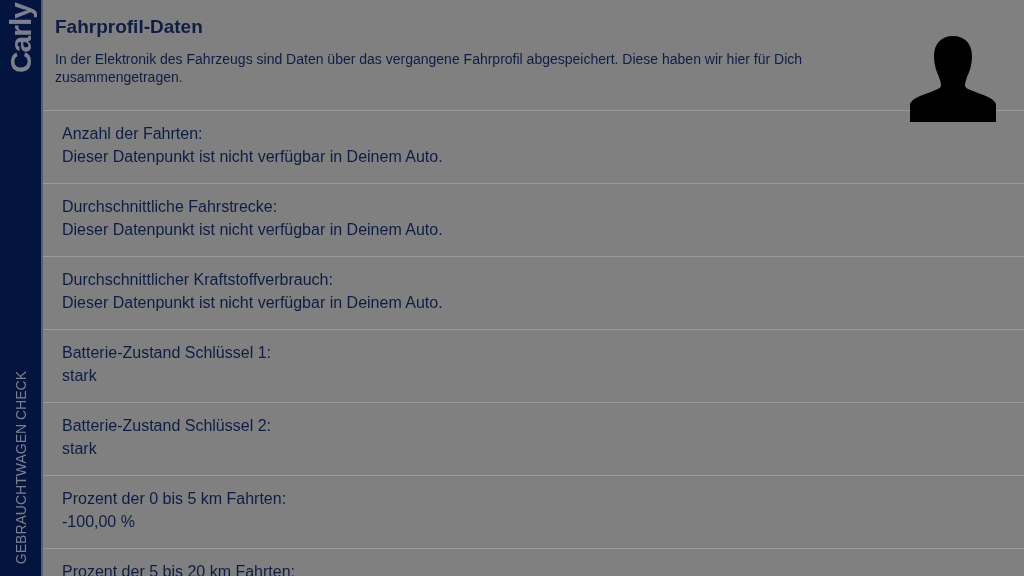 The height and width of the screenshot is (576, 1024). I want to click on data-label: Prozent der 0 bis 5 km Fahrten:, so click(175, 499).